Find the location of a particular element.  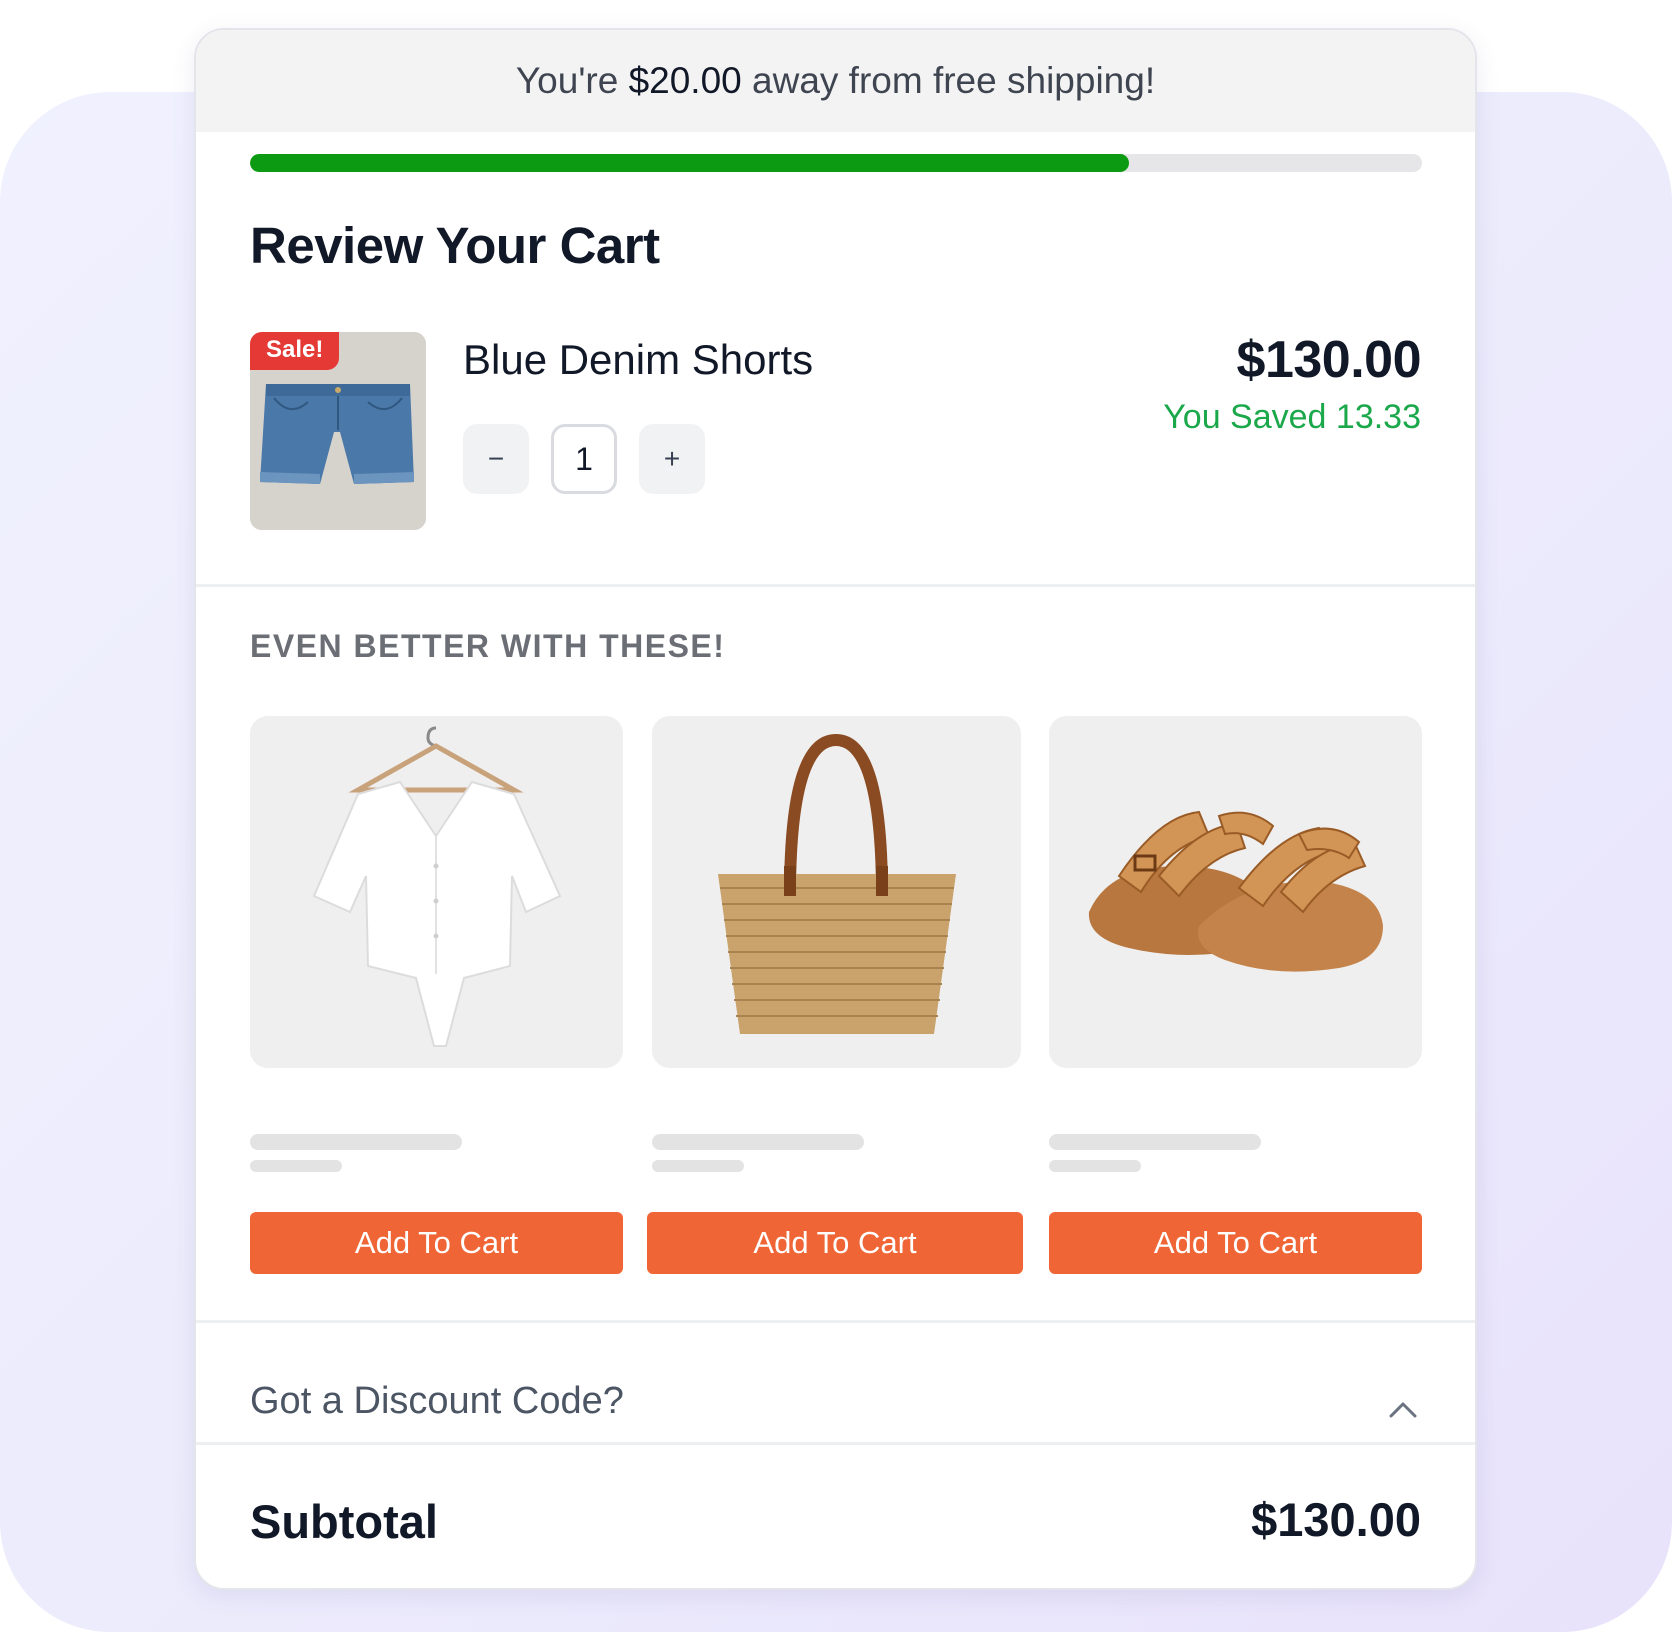

shipping-progress-fill is located at coordinates (689, 163).